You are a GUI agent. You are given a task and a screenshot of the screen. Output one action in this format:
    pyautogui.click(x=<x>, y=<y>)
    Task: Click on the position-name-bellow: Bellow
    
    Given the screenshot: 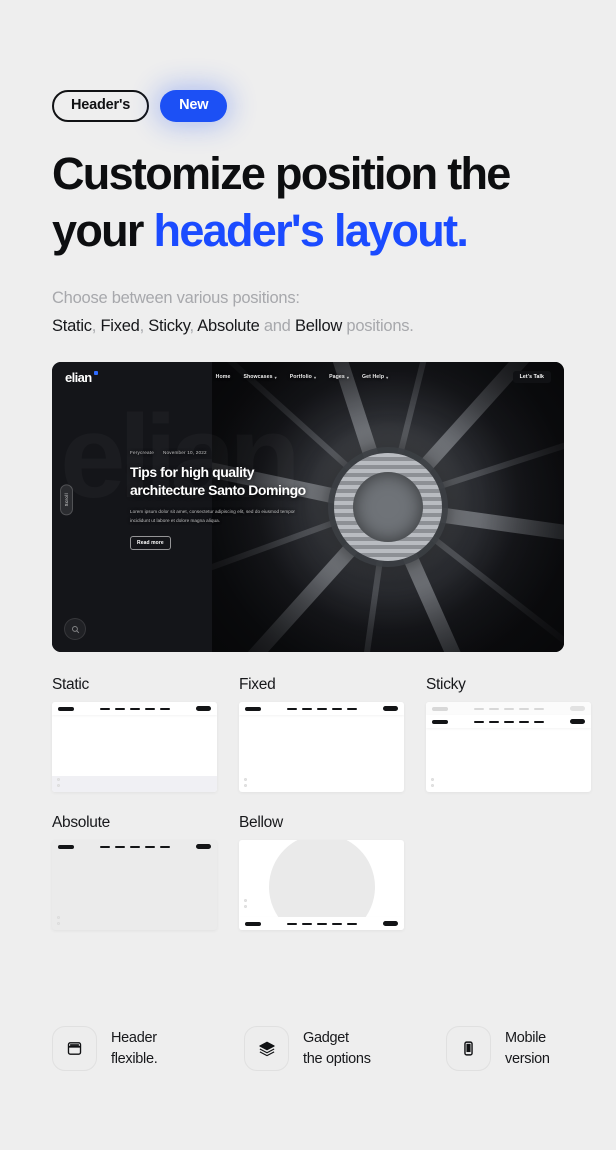 What is the action you would take?
    pyautogui.click(x=318, y=326)
    